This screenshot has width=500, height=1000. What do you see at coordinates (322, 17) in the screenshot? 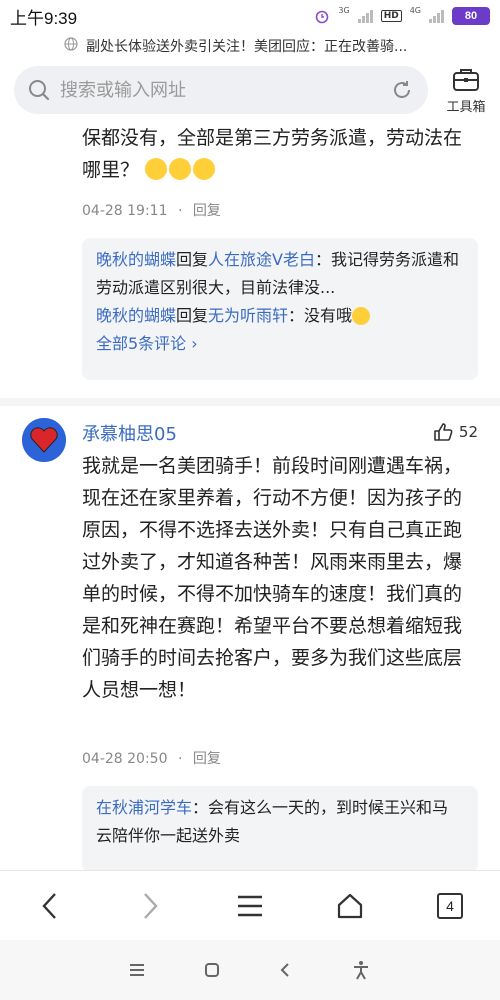
I see `alarm-icon` at bounding box center [322, 17].